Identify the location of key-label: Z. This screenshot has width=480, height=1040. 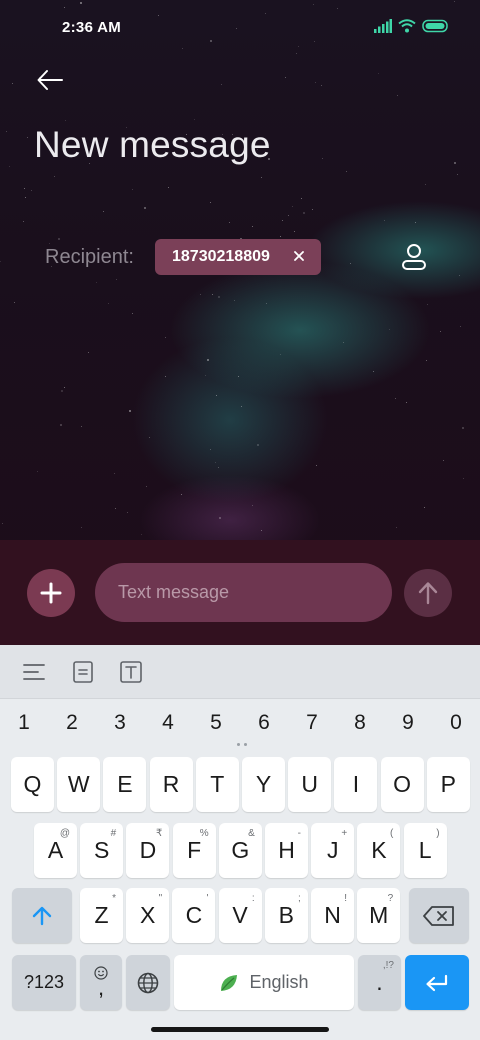
(101, 915).